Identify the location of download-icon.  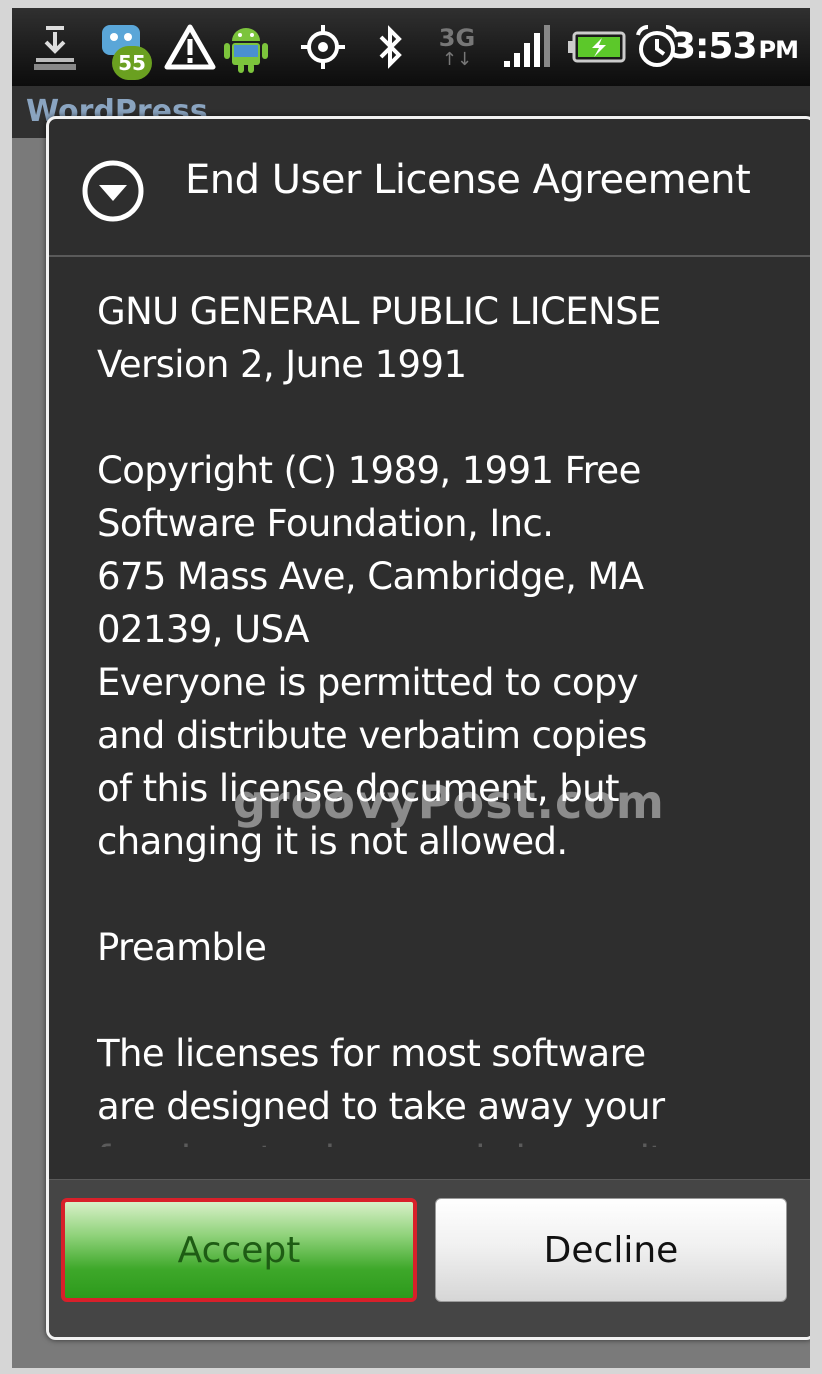
(55, 47).